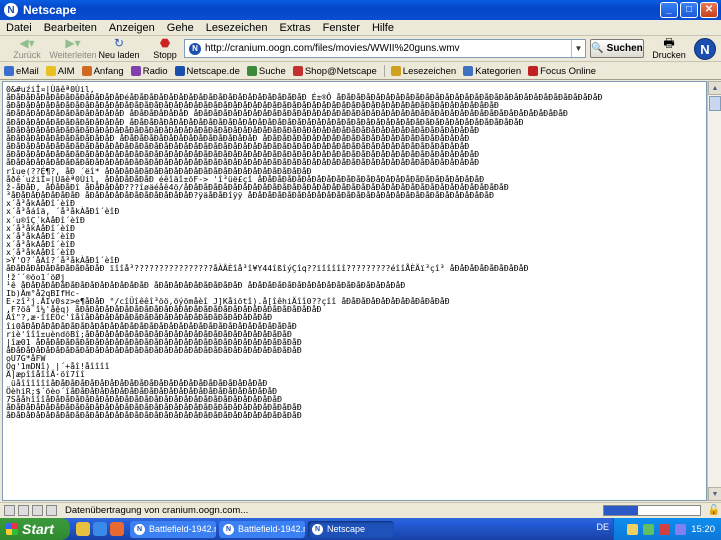 Image resolution: width=721 pixels, height=540 pixels. I want to click on media-icon, so click(117, 529).